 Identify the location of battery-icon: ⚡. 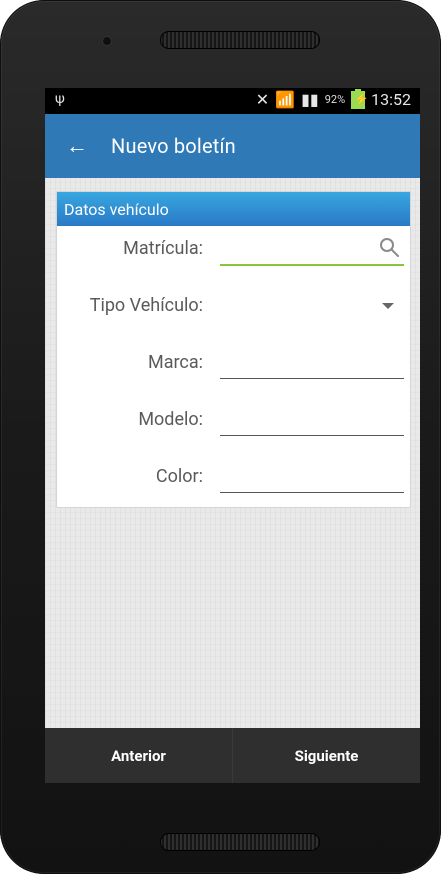
(360, 98).